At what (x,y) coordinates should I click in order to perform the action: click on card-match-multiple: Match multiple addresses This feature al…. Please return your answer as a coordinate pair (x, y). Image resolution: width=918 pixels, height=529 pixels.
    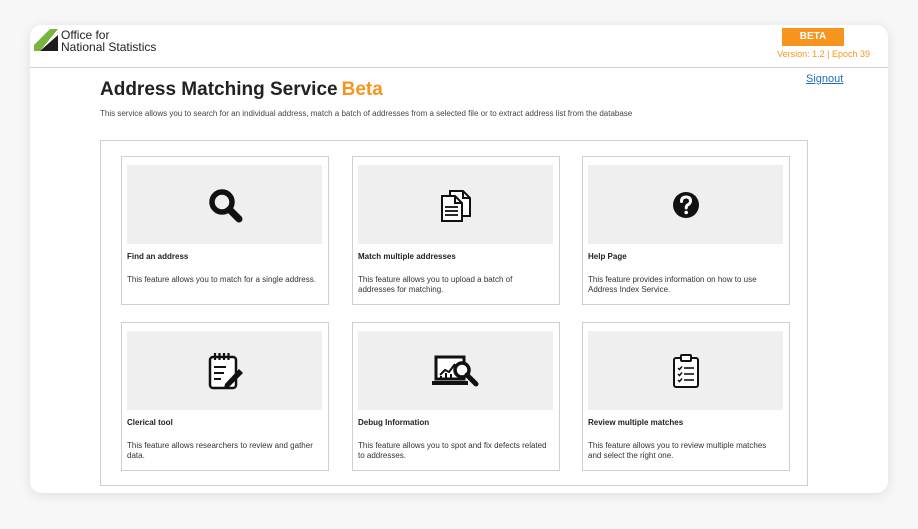
    Looking at the image, I should click on (456, 230).